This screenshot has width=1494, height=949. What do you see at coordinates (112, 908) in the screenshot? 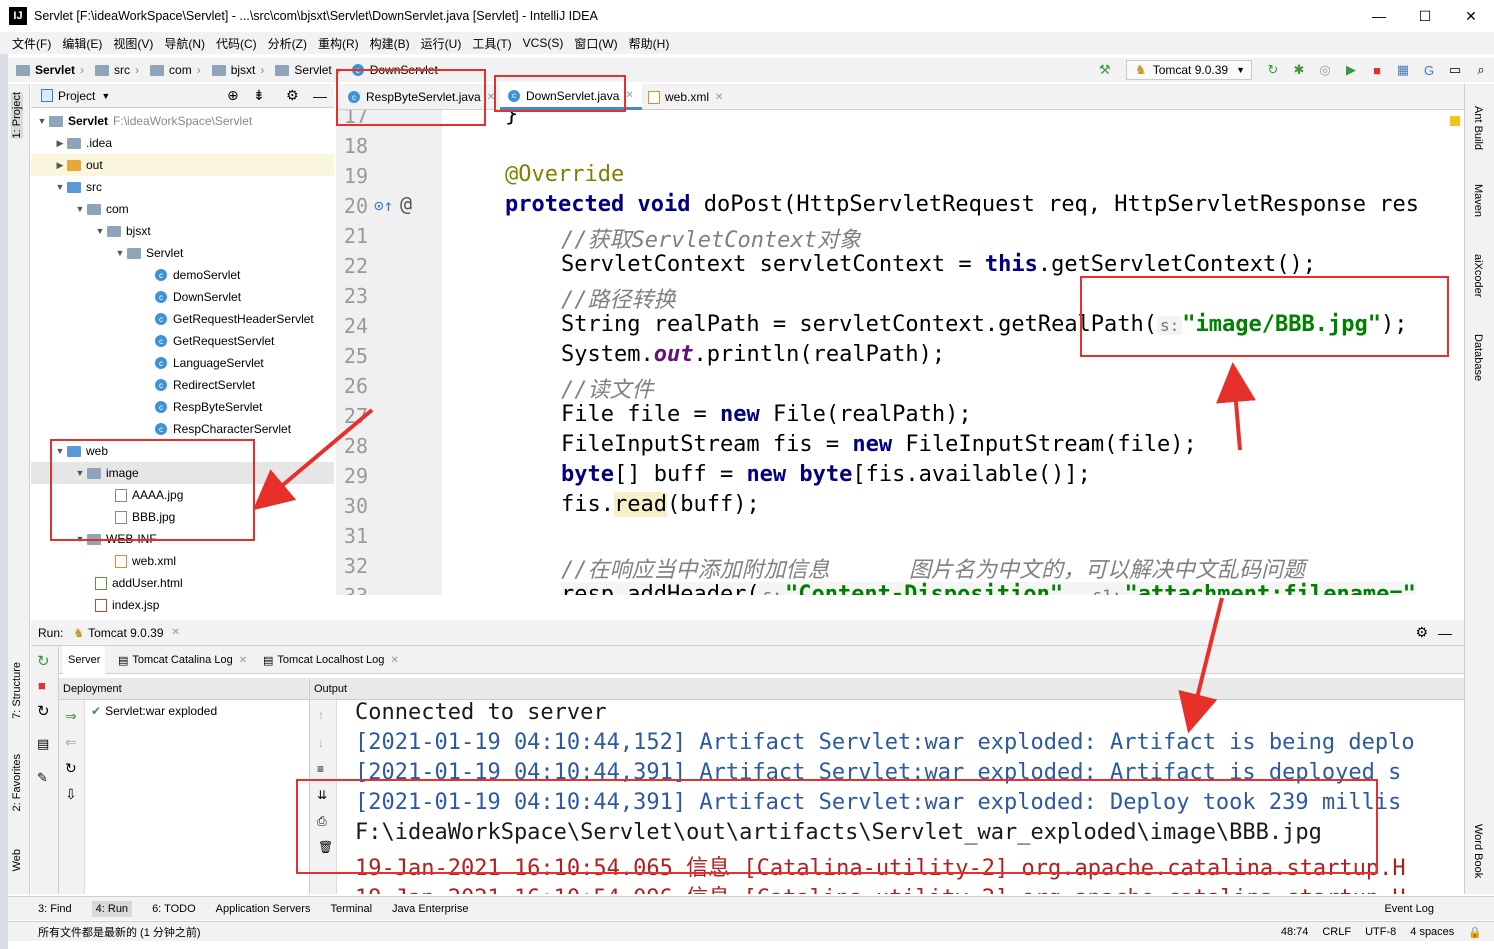
I see `tool-run: 4: Run` at bounding box center [112, 908].